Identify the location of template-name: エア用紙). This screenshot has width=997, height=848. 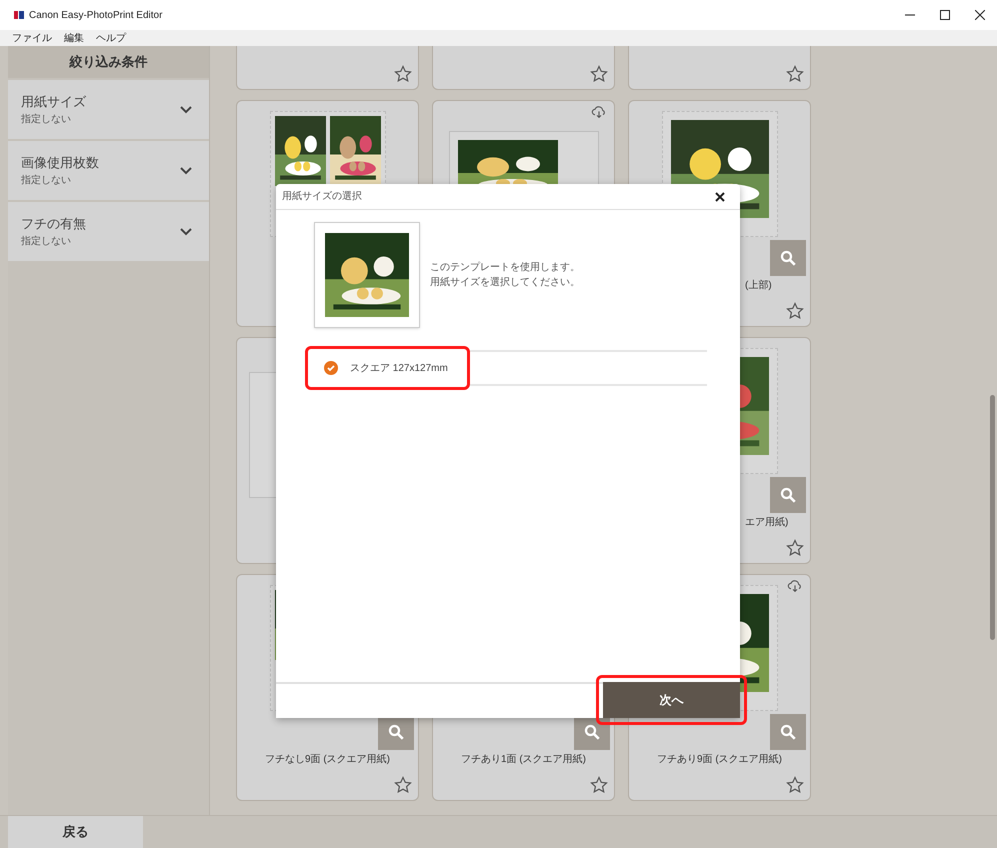
(766, 523).